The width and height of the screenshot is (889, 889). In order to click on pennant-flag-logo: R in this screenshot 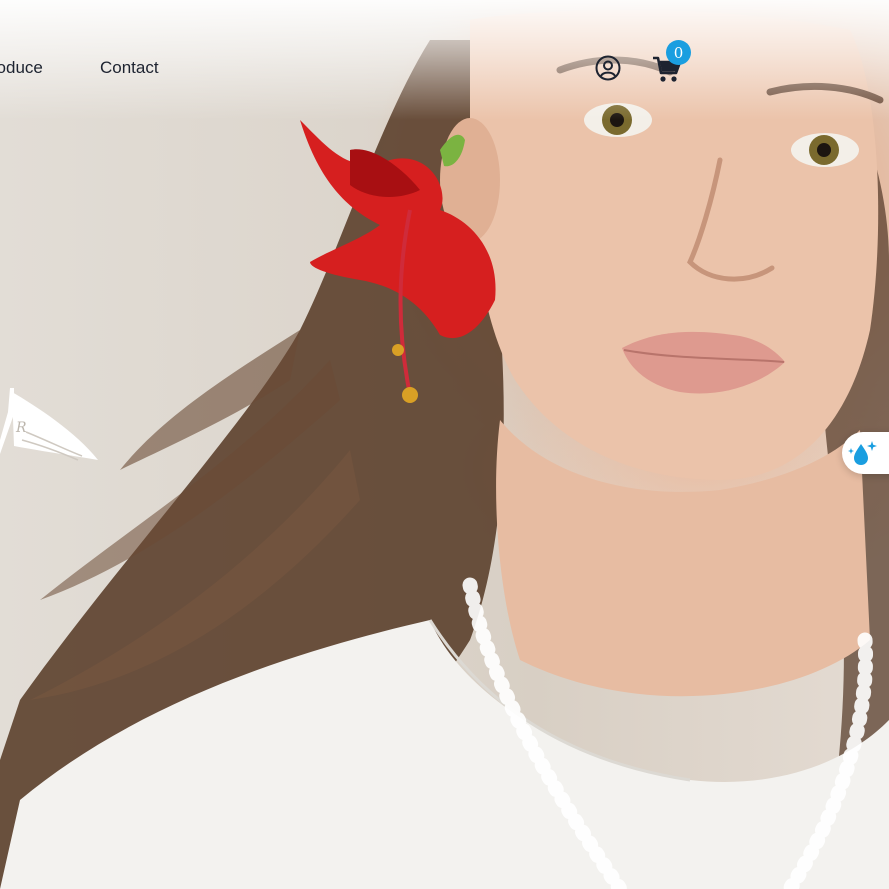, I will do `click(49, 424)`.